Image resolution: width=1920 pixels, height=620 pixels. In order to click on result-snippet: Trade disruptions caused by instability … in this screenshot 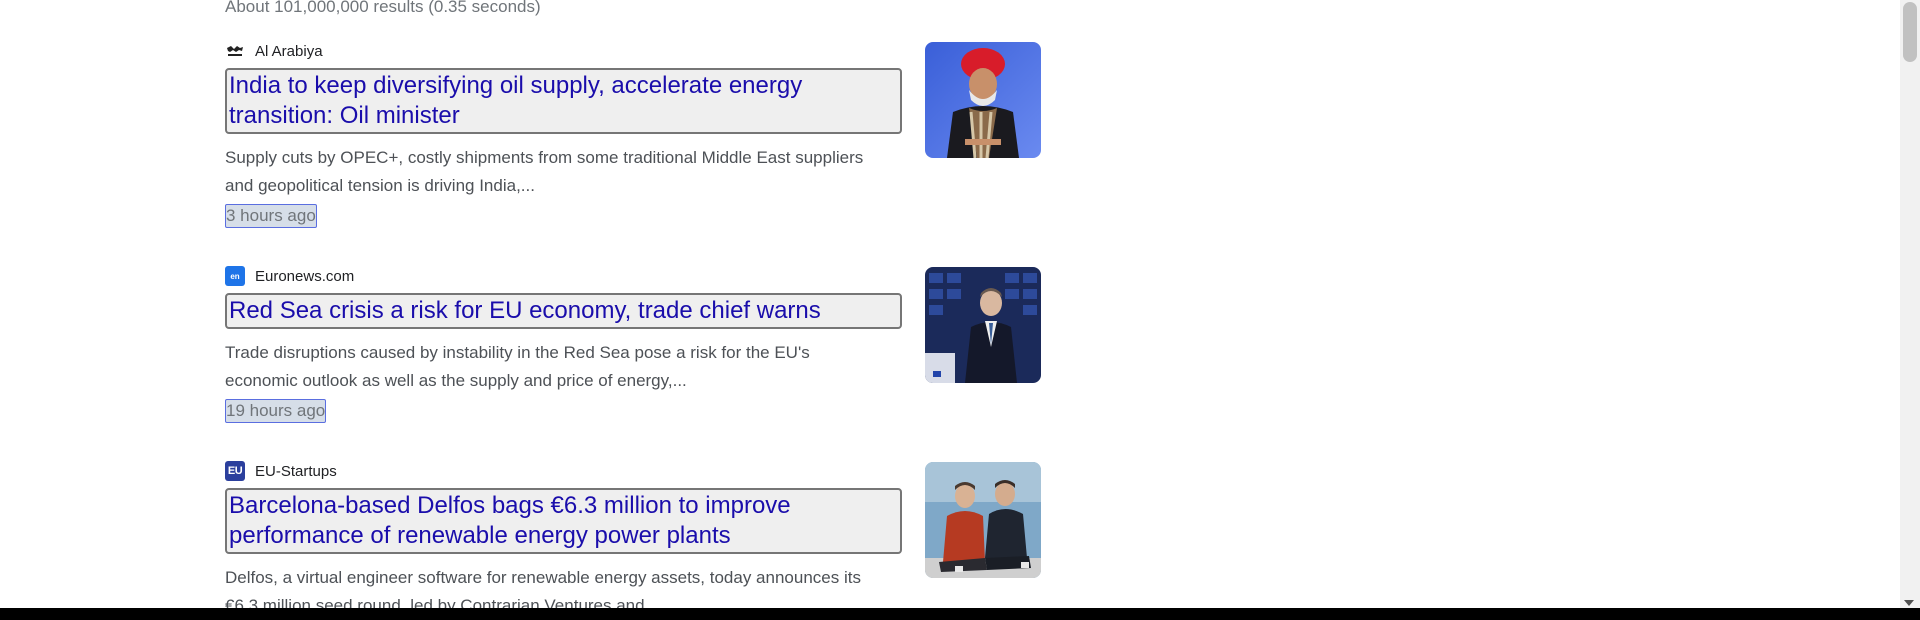, I will do `click(570, 367)`.